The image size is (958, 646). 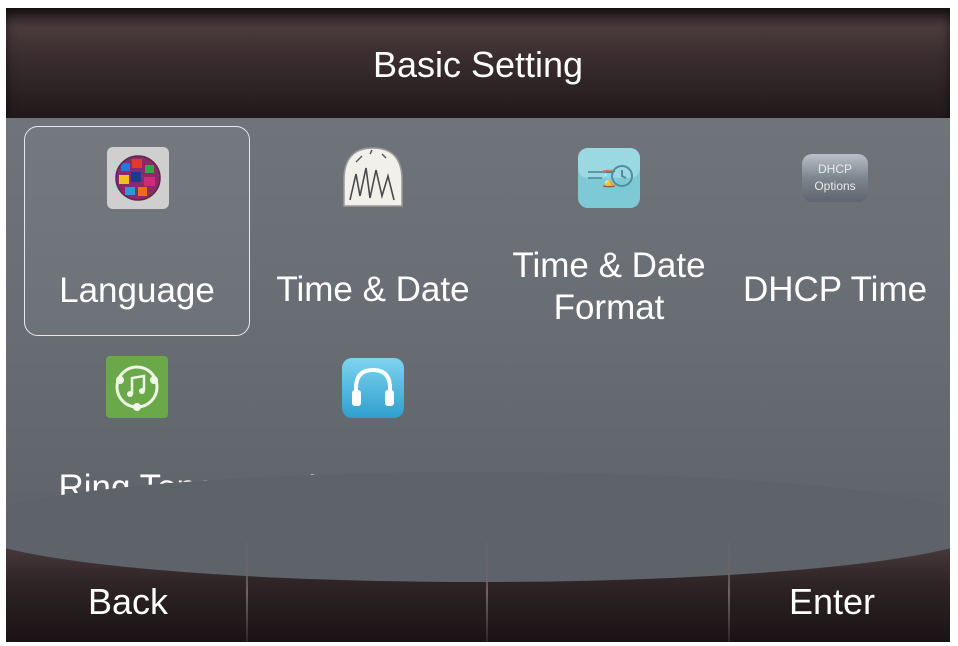 What do you see at coordinates (128, 592) in the screenshot?
I see `back-softkey: Back` at bounding box center [128, 592].